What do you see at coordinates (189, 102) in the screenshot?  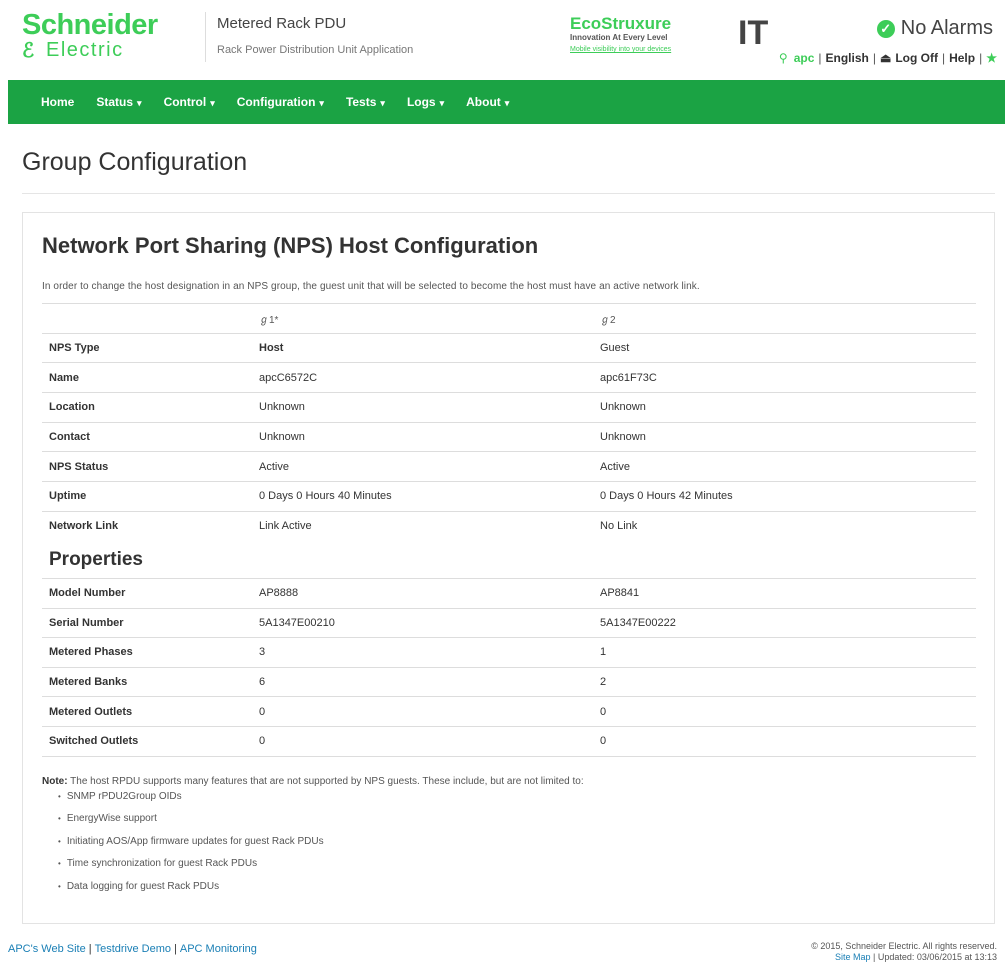 I see `nav-control: Control ▾` at bounding box center [189, 102].